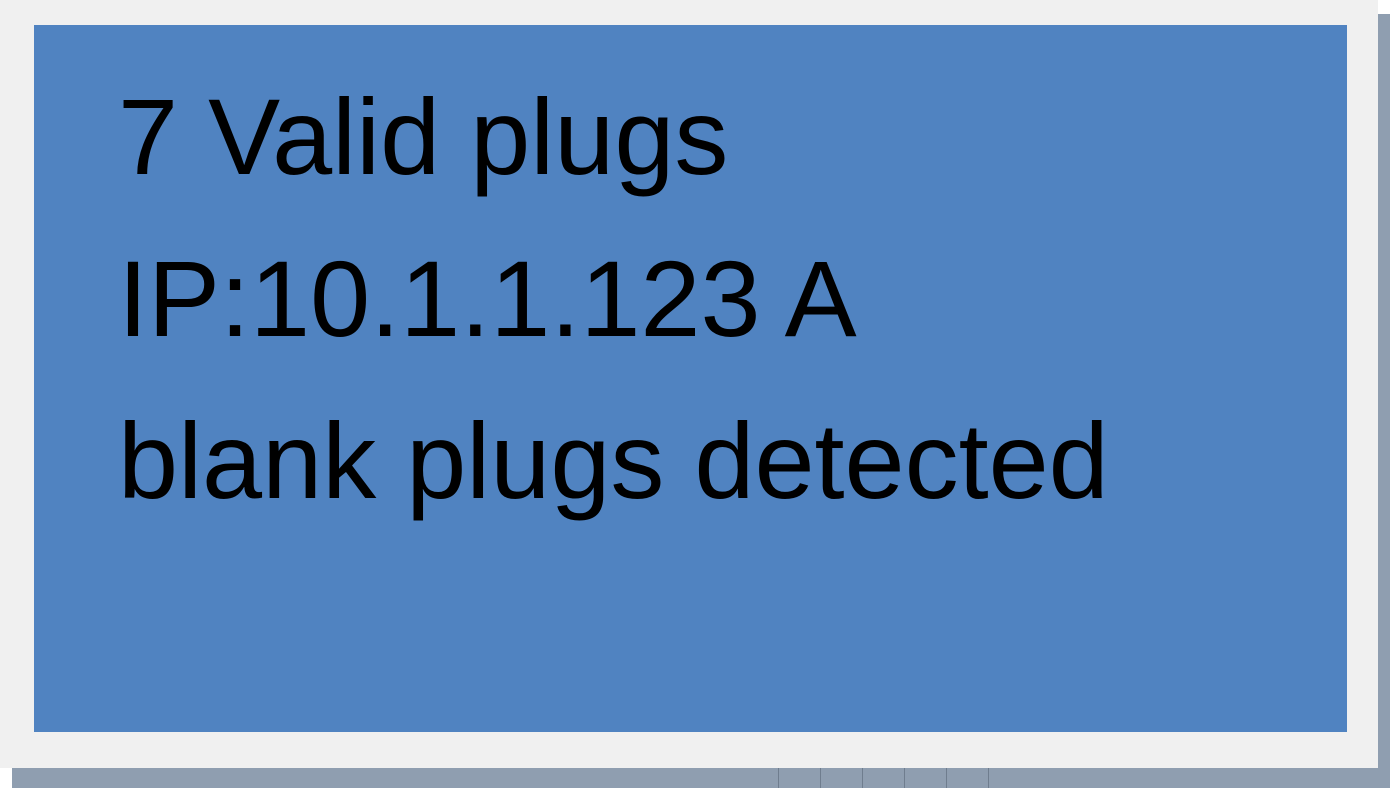 The height and width of the screenshot is (794, 1393). I want to click on device-shadow-right, so click(1384, 401).